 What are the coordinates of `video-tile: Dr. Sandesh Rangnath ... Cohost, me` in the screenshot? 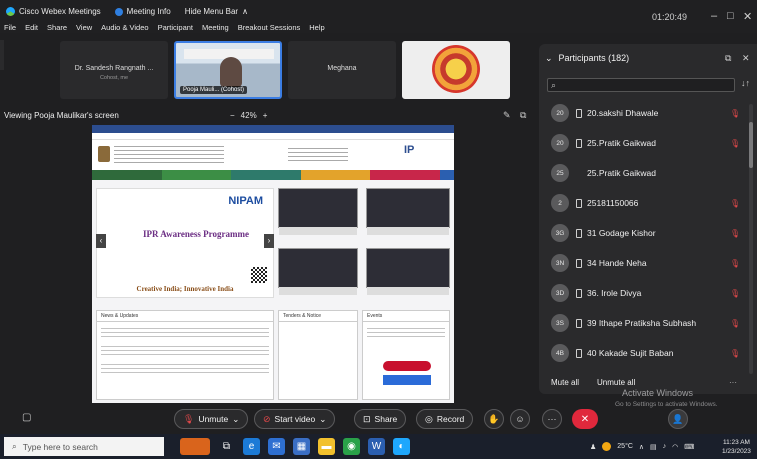 It's located at (114, 70).